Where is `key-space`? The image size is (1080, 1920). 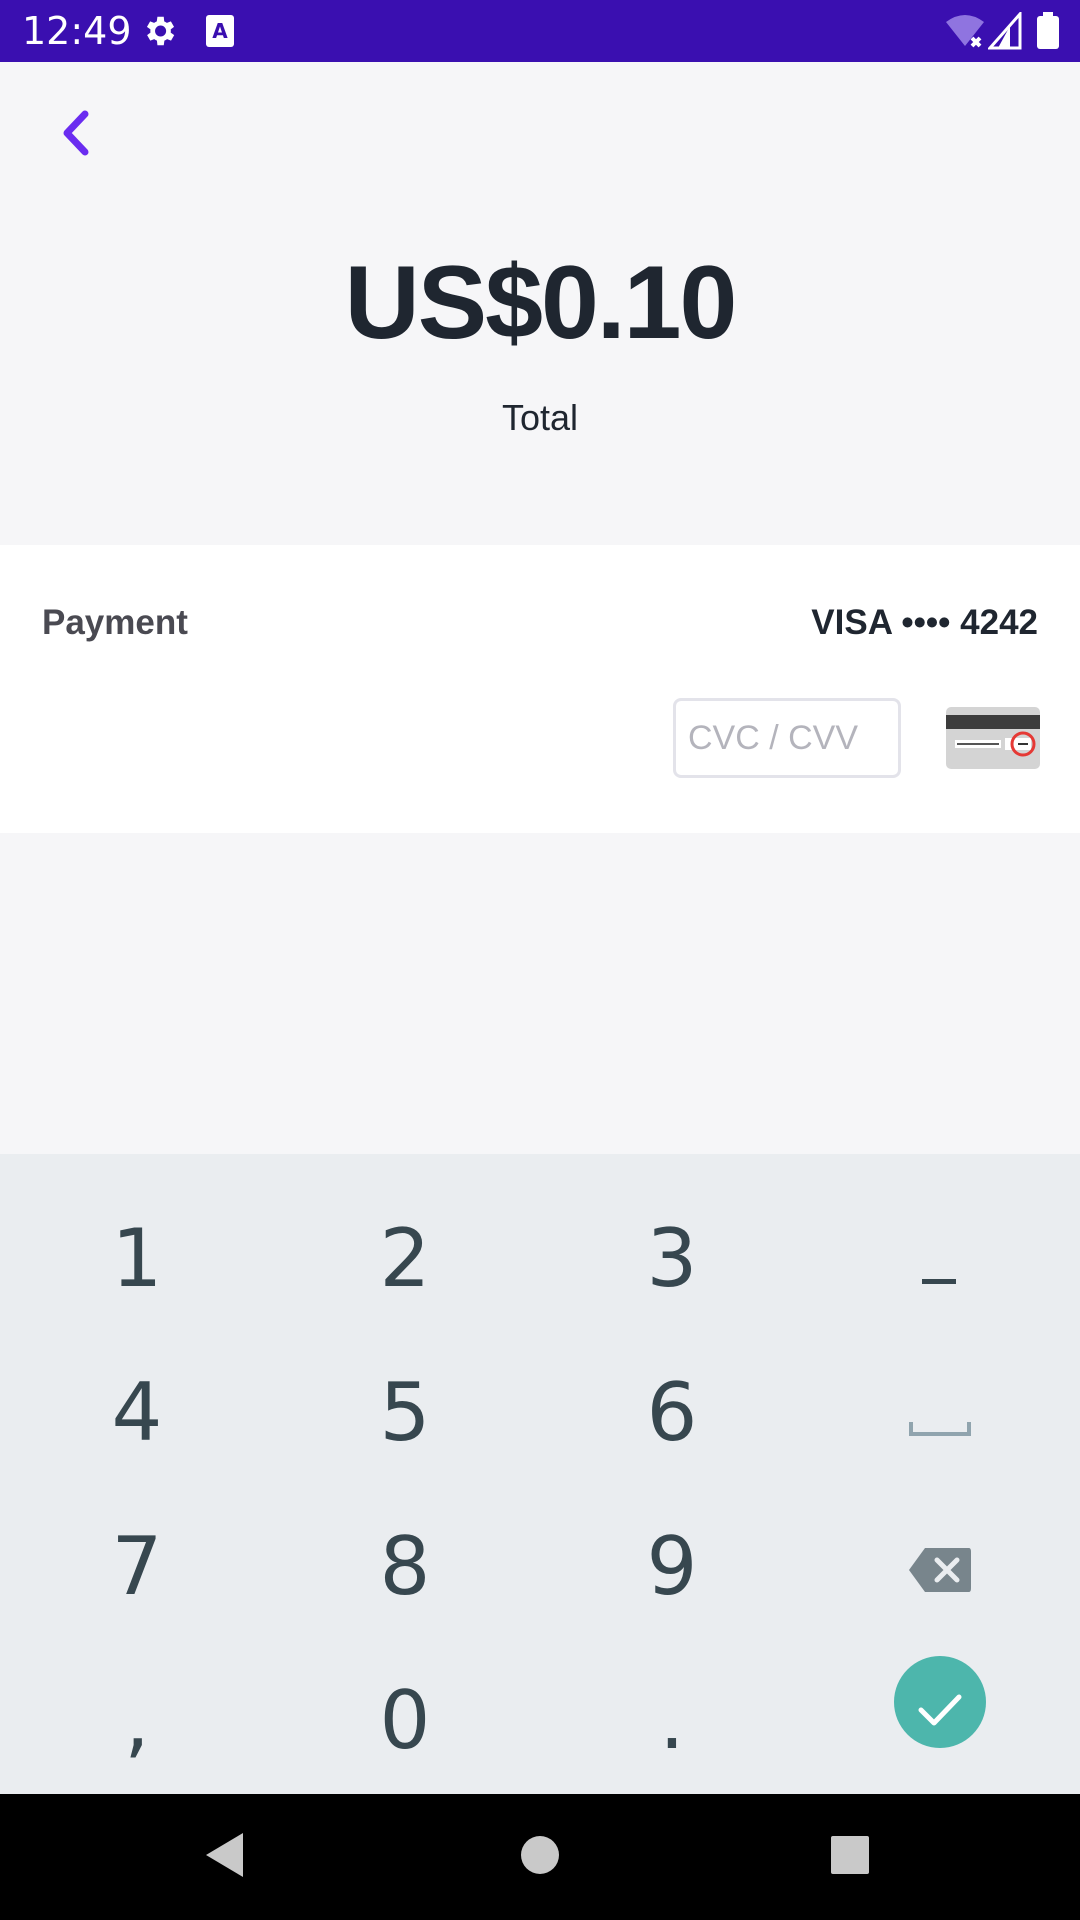 key-space is located at coordinates (940, 1412).